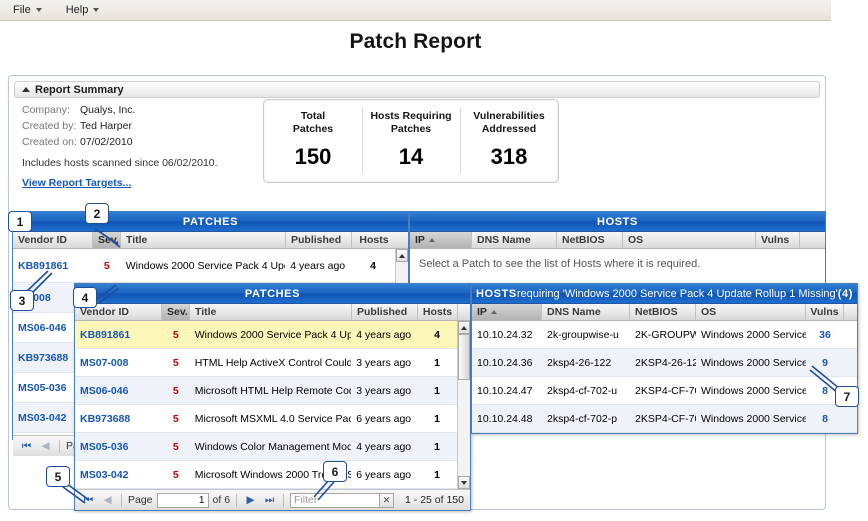  Describe the element at coordinates (847, 396) in the screenshot. I see `callout-7: 7` at that location.